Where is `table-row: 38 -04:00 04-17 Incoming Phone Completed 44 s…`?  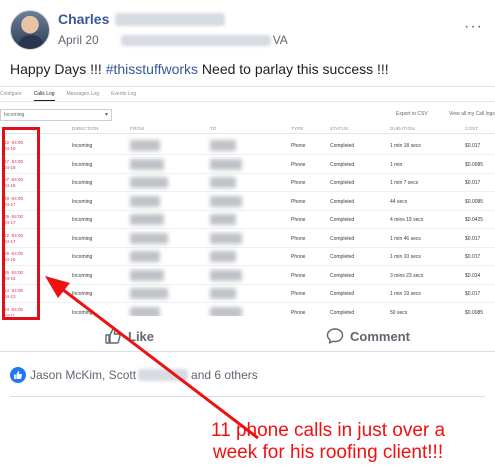
table-row: 38 -04:00 04-17 Incoming Phone Completed 44 s… is located at coordinates (247, 202).